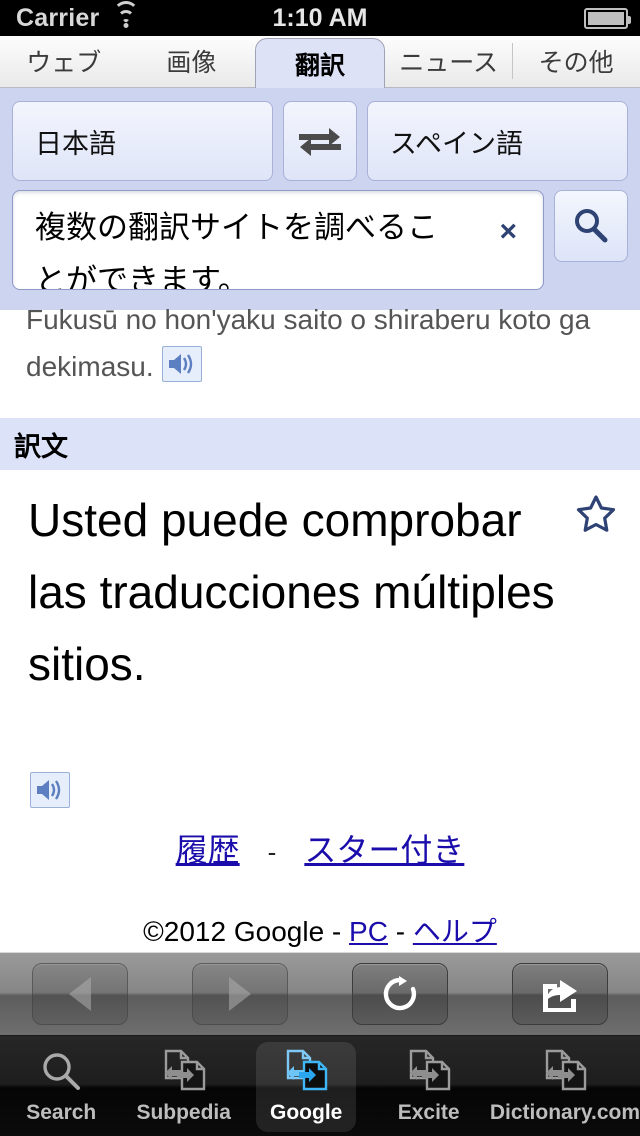 The height and width of the screenshot is (1136, 640). What do you see at coordinates (428, 1112) in the screenshot?
I see `app-tab-label: Excite` at bounding box center [428, 1112].